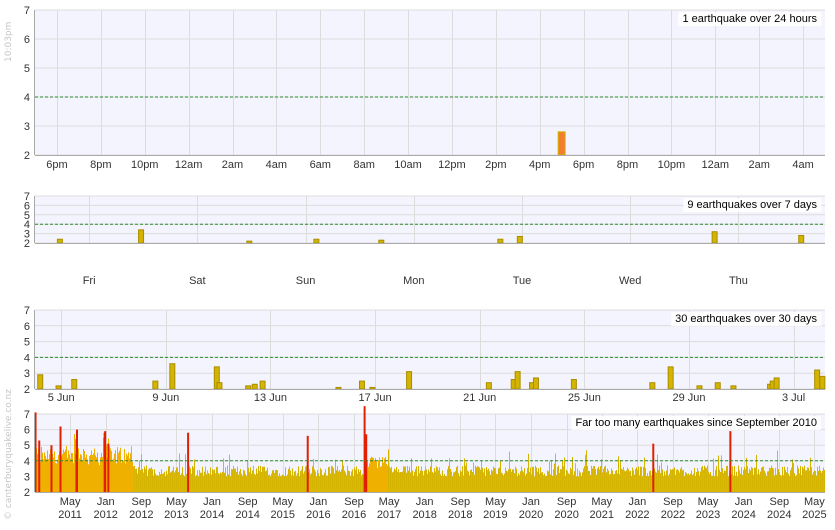 Image resolution: width=835 pixels, height=530 pixels. Describe the element at coordinates (460, 515) in the screenshot. I see `x-tick-year-label: 2018` at that location.